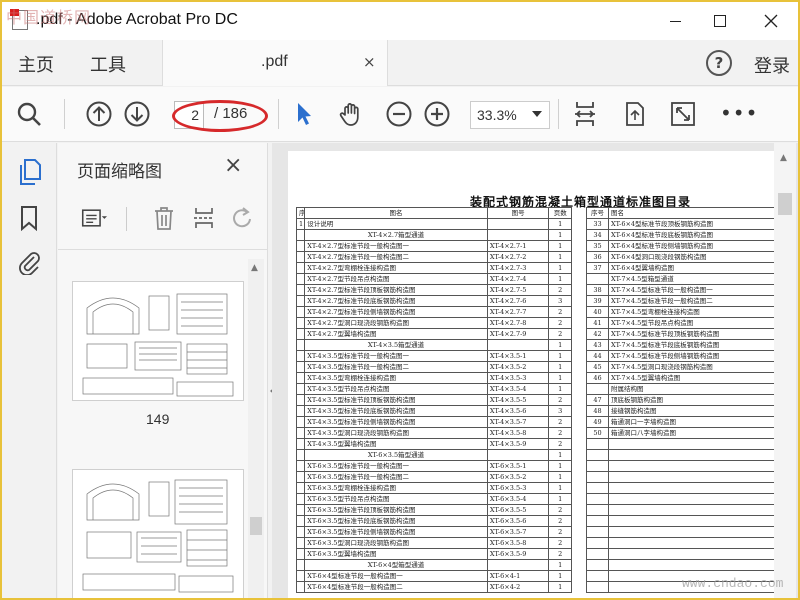  What do you see at coordinates (433, 576) in the screenshot?
I see `table-row: XT-6×4型标准节段一般构造图一 XT-6×4-1 1` at bounding box center [433, 576].